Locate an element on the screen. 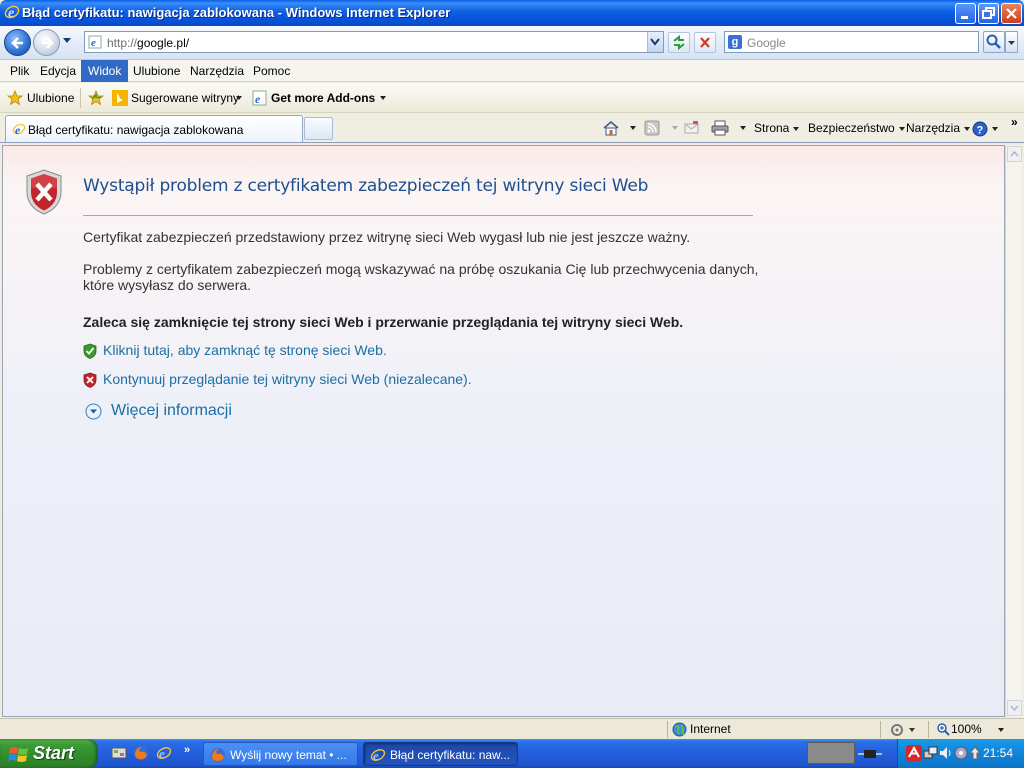 Image resolution: width=1024 pixels, height=768 pixels. back-button is located at coordinates (17, 42).